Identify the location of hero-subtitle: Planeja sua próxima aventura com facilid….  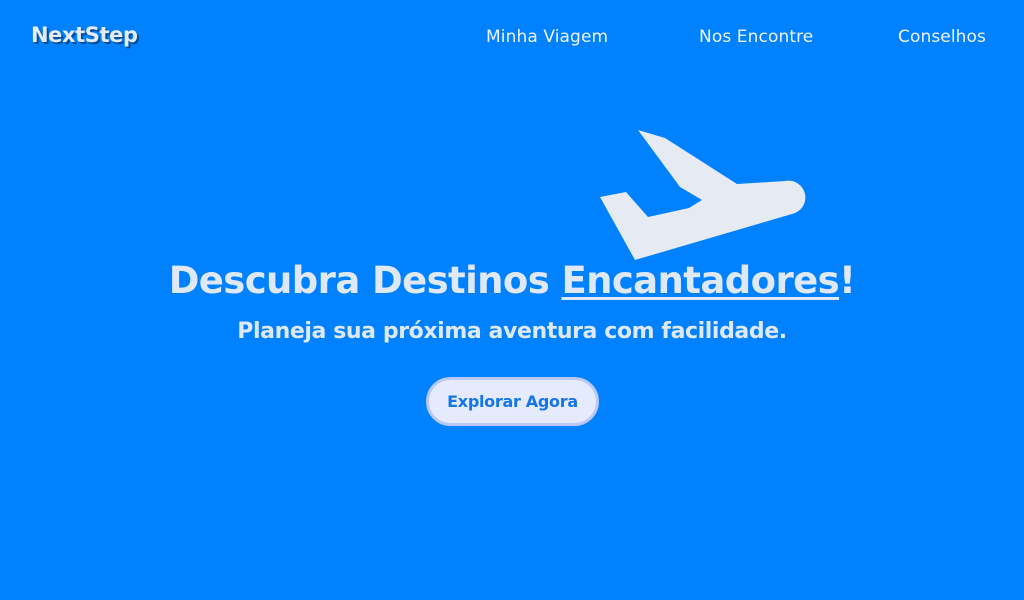
(512, 331).